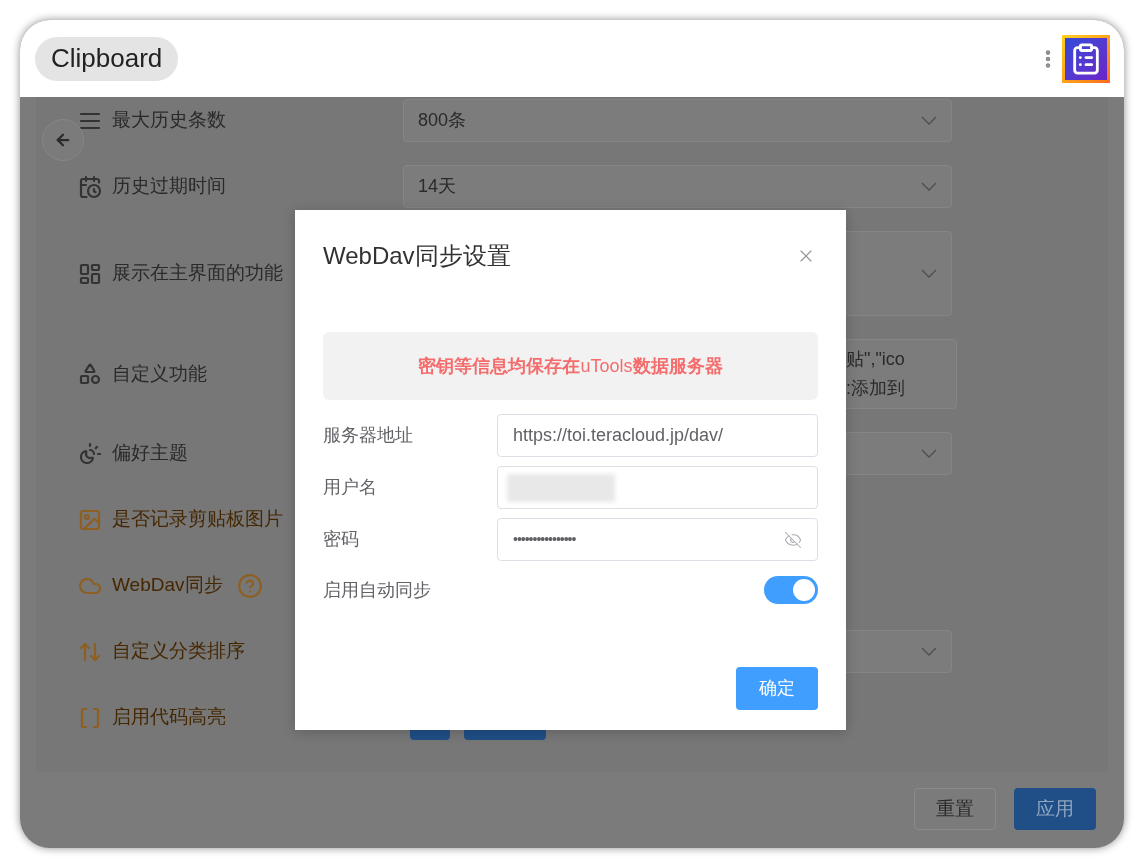 The height and width of the screenshot is (868, 1144). I want to click on setting-label: 偏好主题, so click(150, 453).